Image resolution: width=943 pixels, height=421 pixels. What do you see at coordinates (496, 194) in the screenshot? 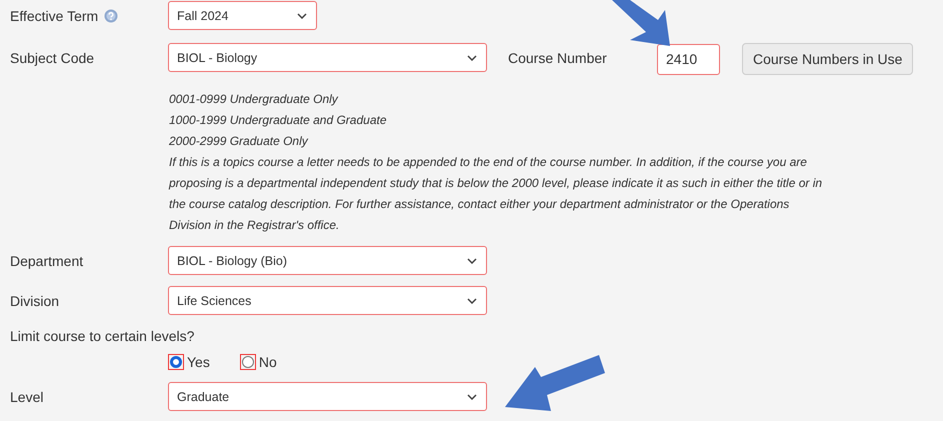
I see `topics-note: If this is a topics course a letter needs to be appended to the end of the course number. In addition, if the course you are proposing is a departmental independent study that is below the 2000 level, please indicate it as such in either the title or in the course catalog description. For further assistance, contact either your department administrator or the Operations Division in the Registrar's office.` at bounding box center [496, 194].